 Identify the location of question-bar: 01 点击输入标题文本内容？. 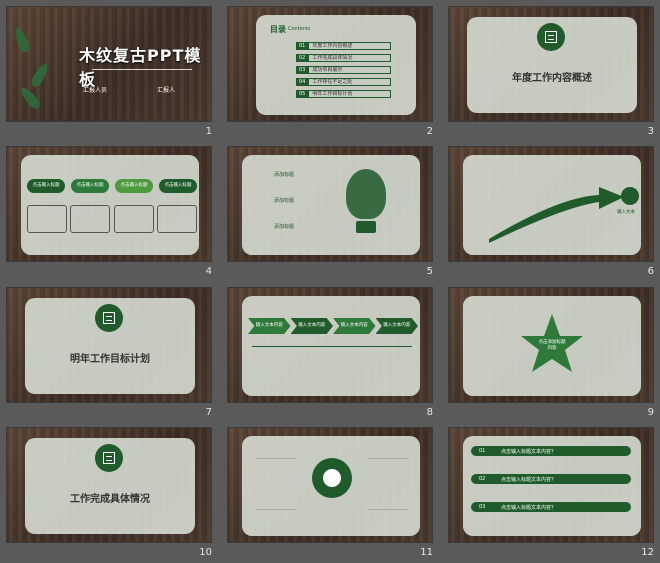
(551, 451).